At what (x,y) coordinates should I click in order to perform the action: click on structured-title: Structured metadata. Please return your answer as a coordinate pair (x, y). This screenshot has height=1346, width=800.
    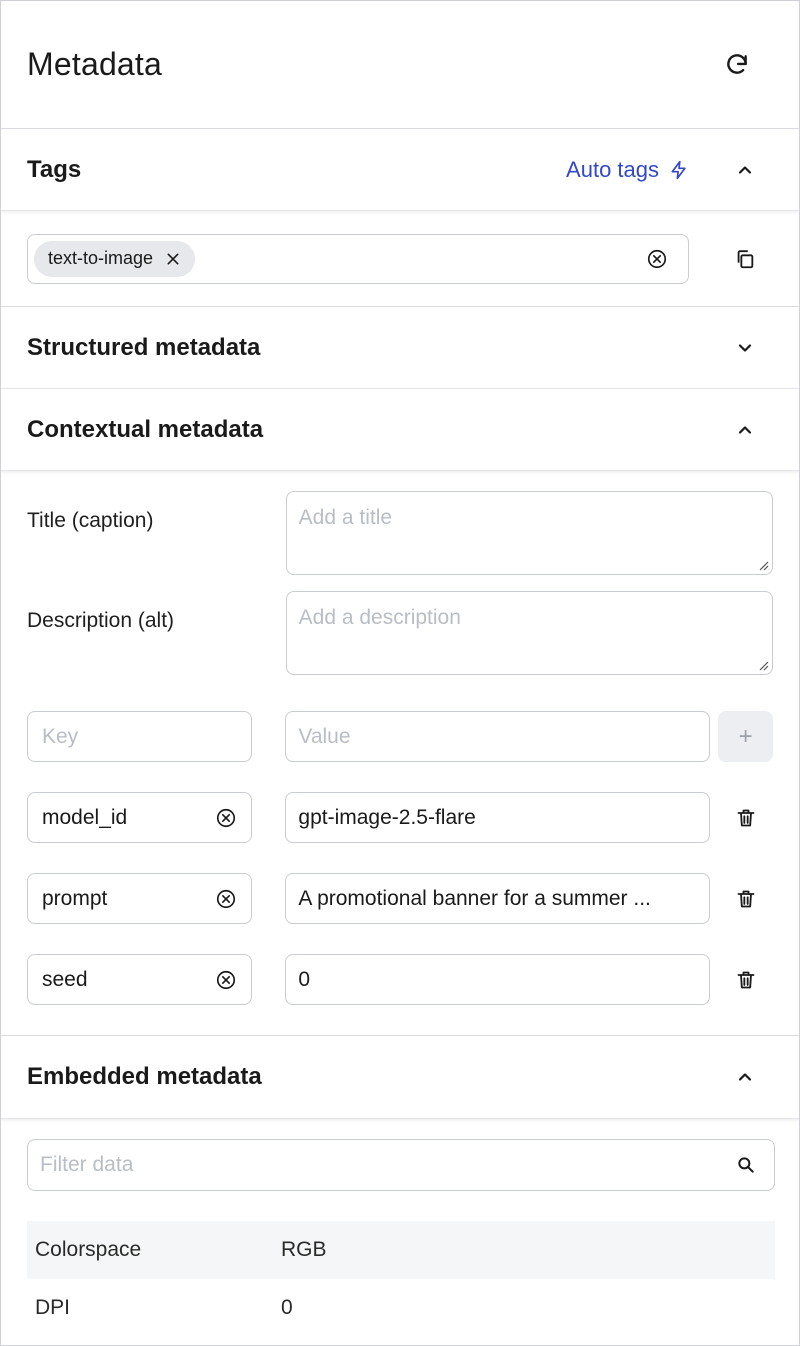
    Looking at the image, I should click on (144, 347).